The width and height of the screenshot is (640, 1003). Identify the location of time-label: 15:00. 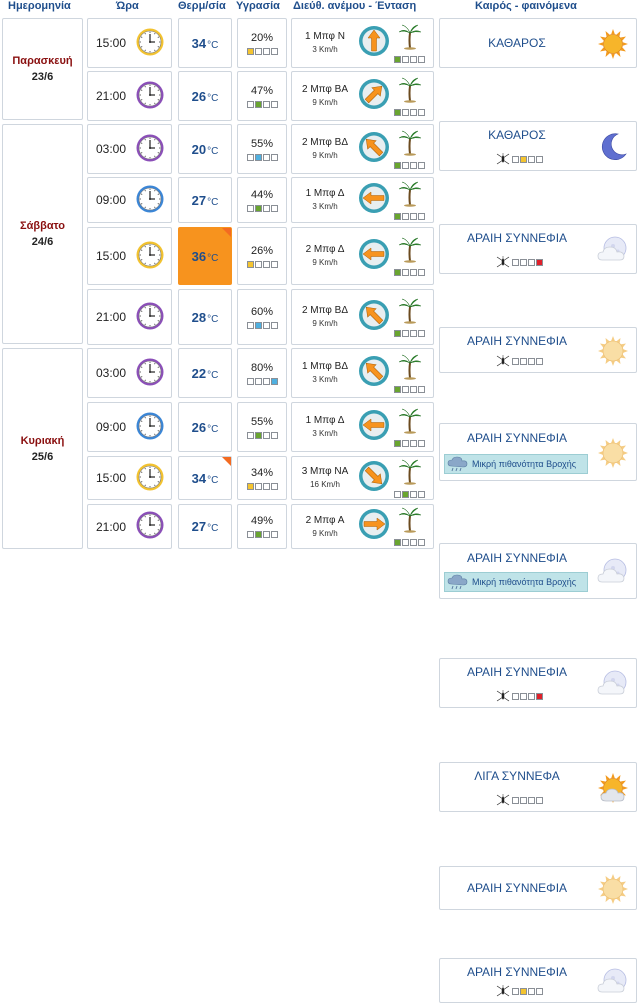
(111, 256).